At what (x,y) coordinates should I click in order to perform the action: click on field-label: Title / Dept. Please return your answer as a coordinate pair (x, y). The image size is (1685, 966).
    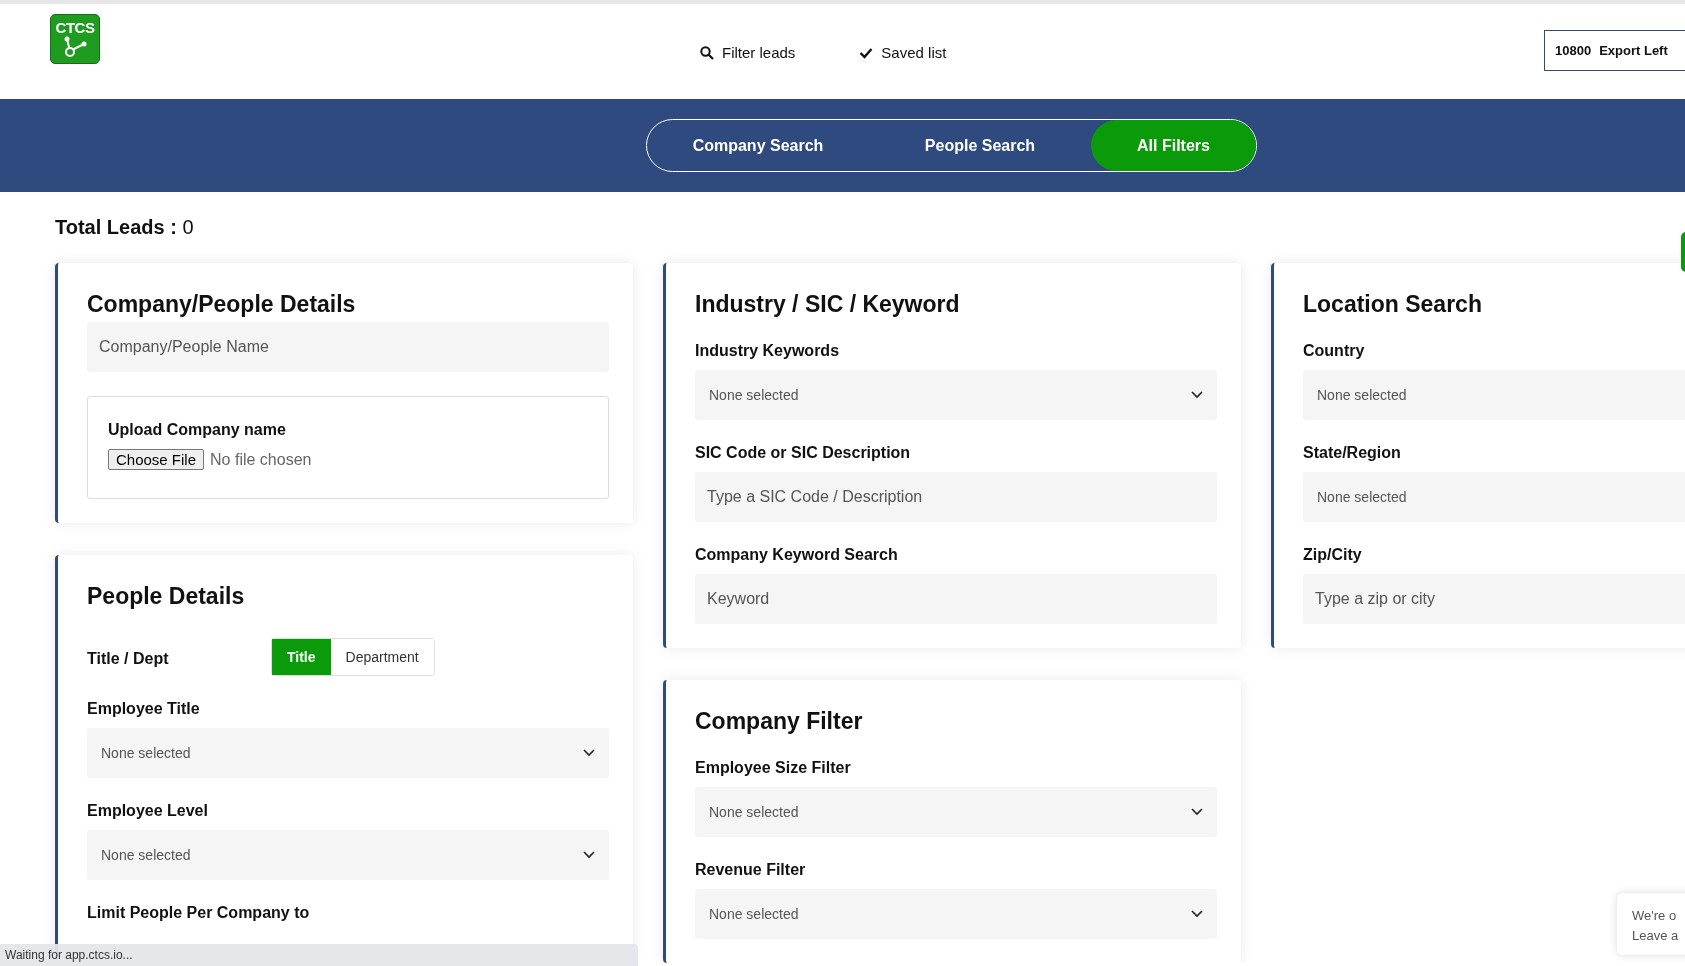
    Looking at the image, I should click on (128, 659).